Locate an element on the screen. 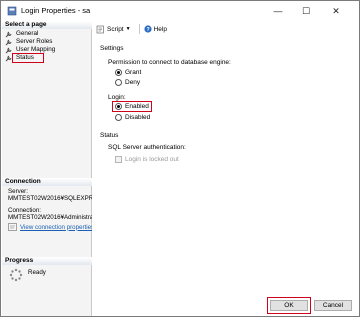  progress-status: Ready is located at coordinates (37, 272).